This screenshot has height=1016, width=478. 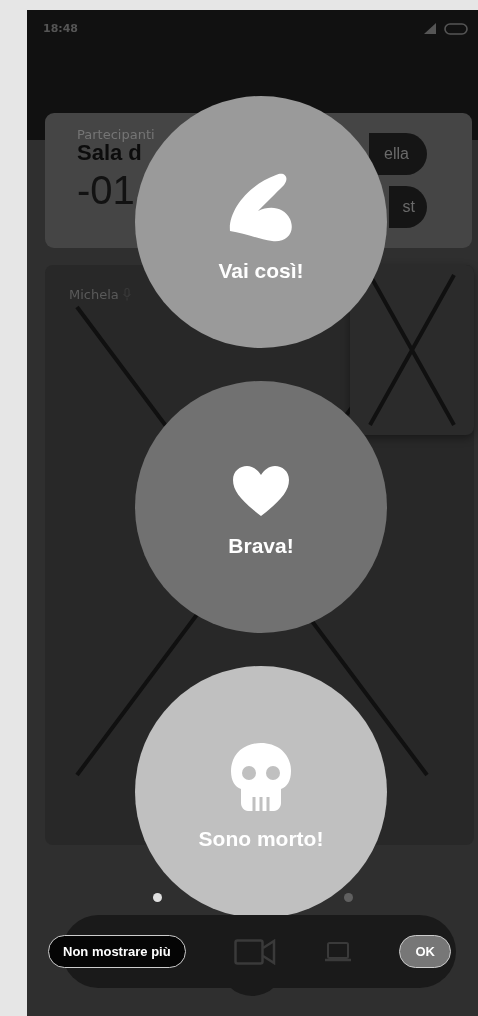 I want to click on battery-icon, so click(x=456, y=28).